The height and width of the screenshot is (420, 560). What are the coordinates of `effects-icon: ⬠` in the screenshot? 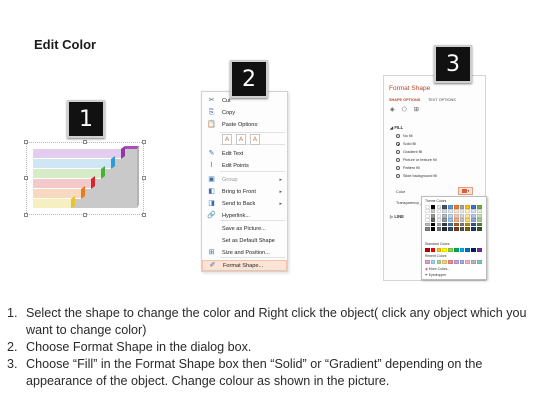 It's located at (404, 109).